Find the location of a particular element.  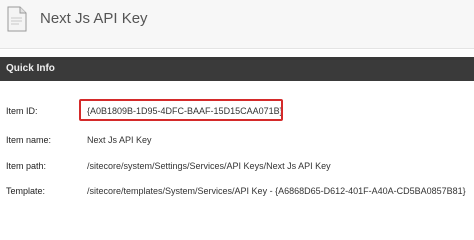

item-title: Next Js API Key is located at coordinates (94, 18).